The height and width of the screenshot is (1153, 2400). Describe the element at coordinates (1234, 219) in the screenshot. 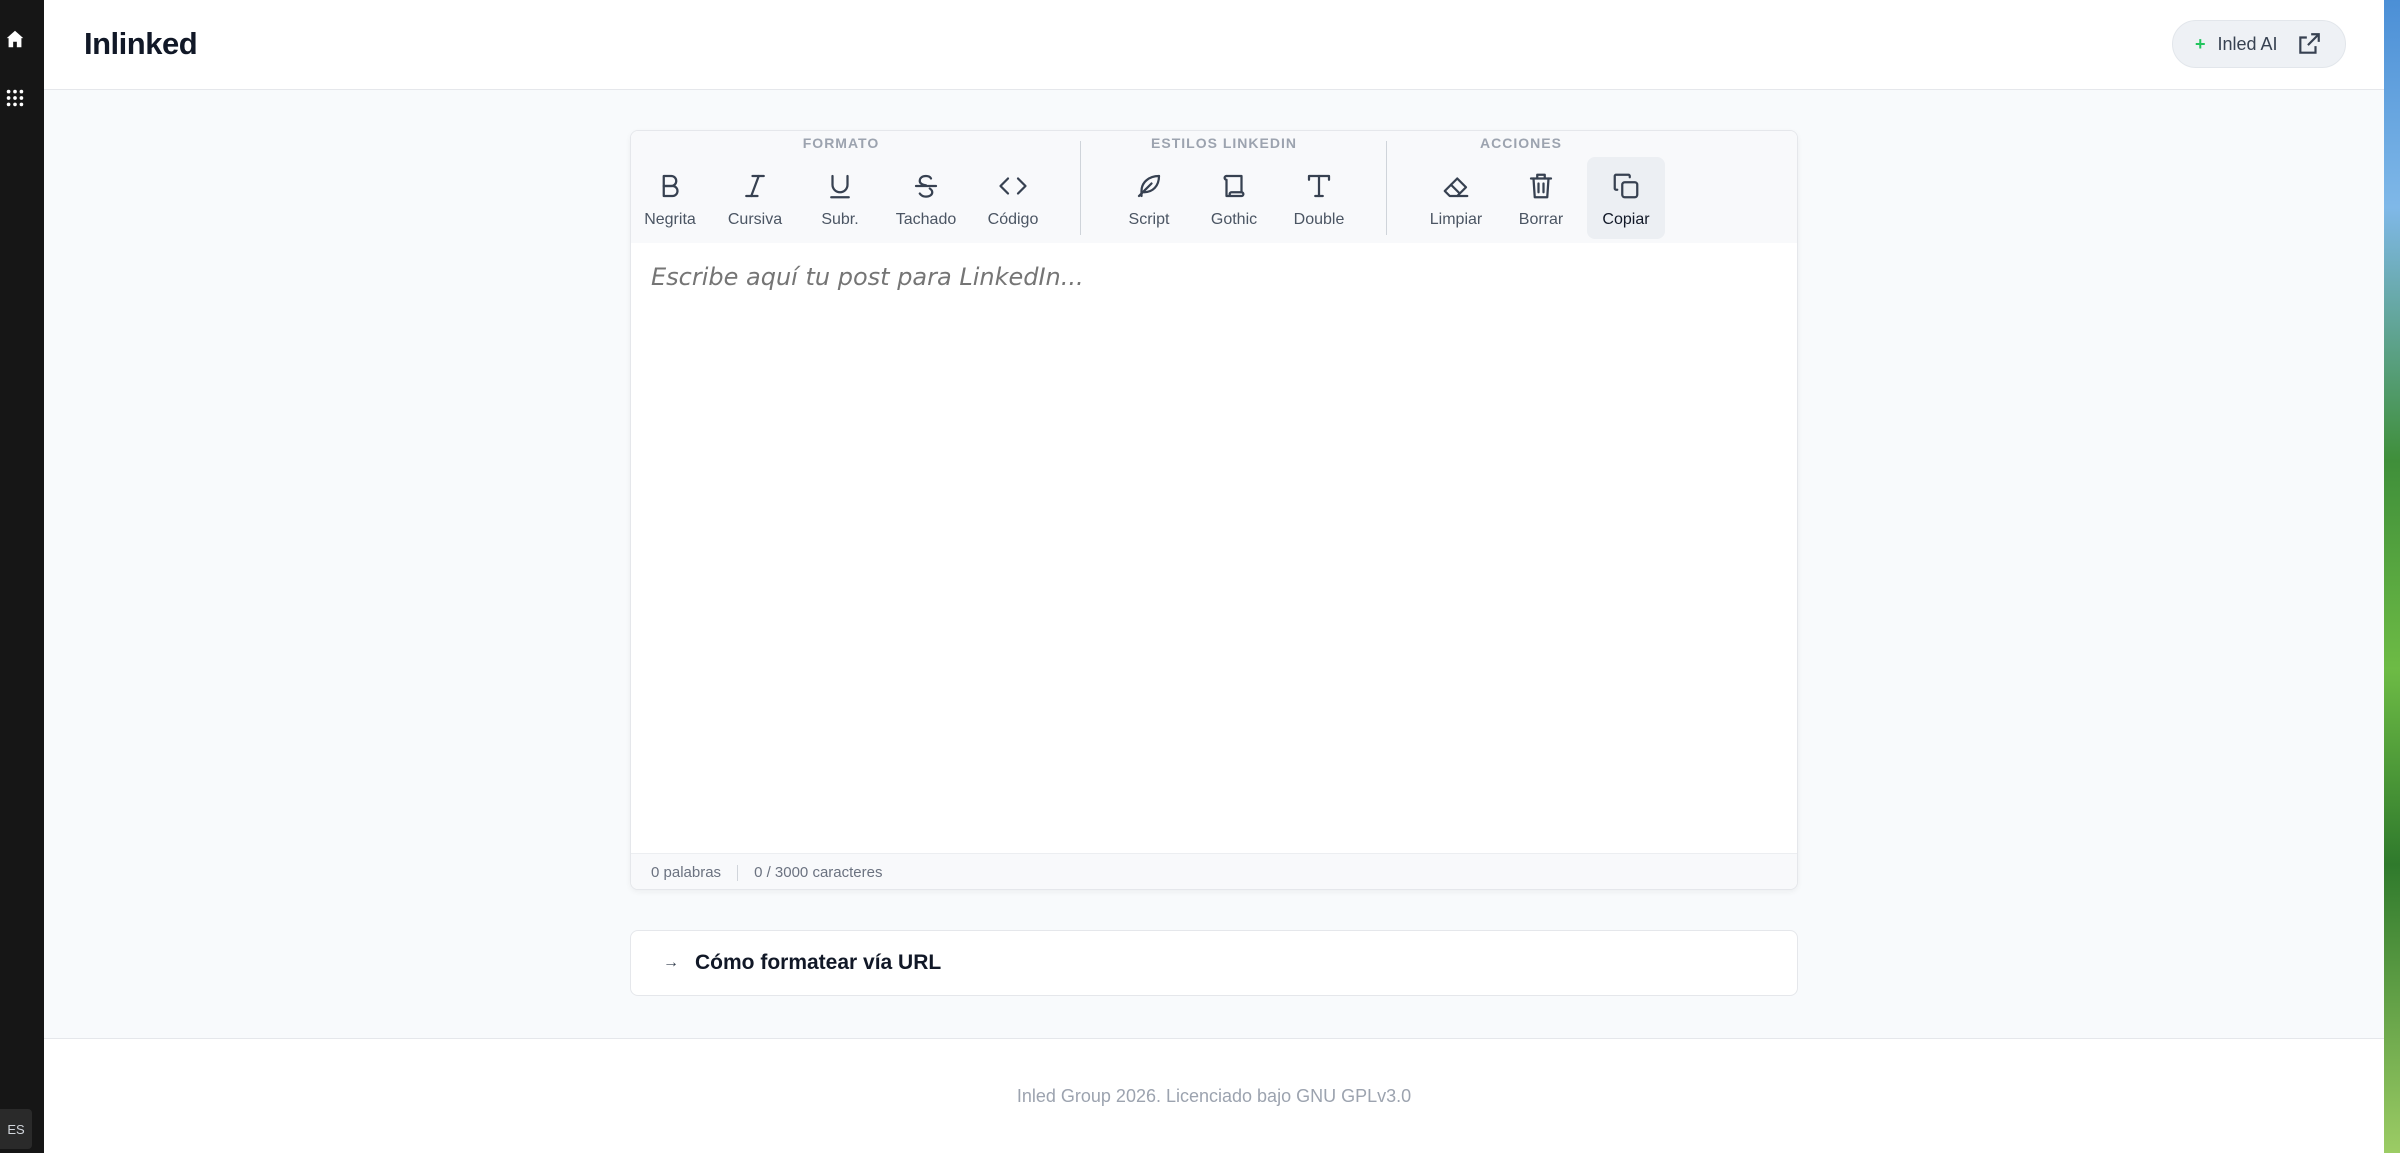

I see `gothic-label: Gothic` at that location.